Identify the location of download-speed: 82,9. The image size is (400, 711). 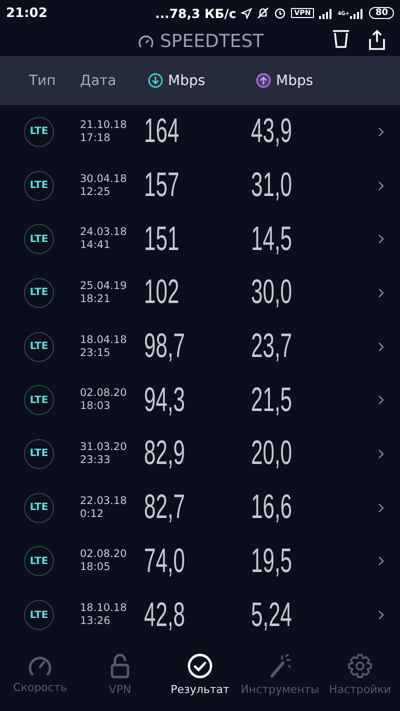
(165, 454).